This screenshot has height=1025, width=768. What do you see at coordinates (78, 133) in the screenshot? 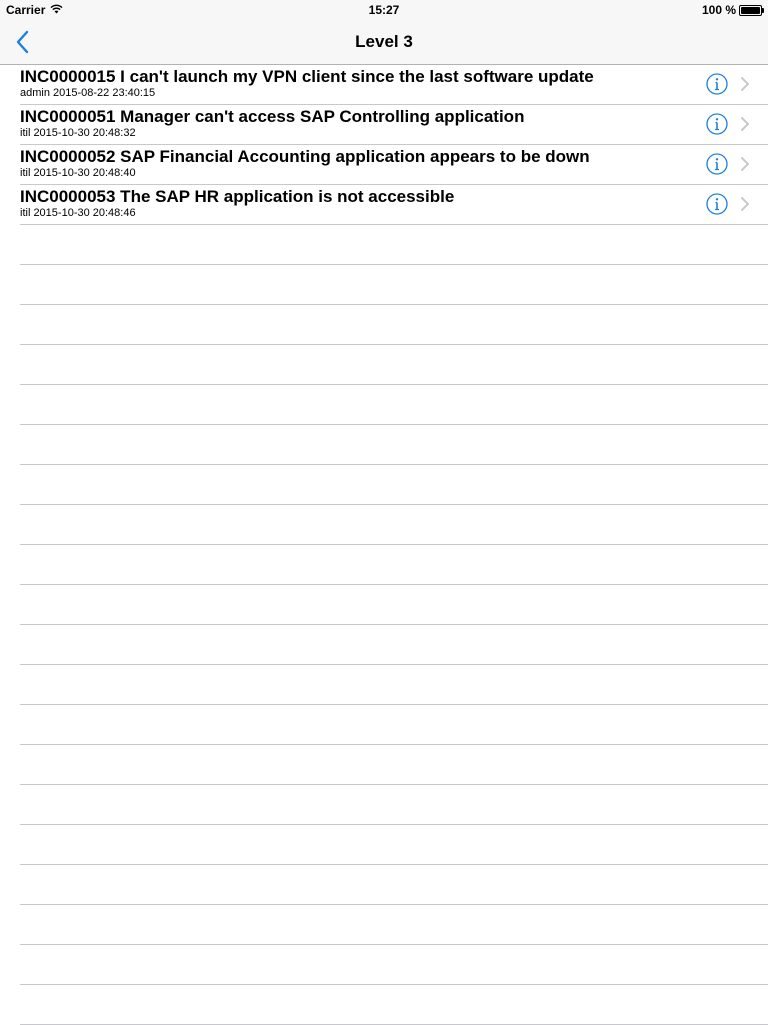
I see `incident-subtitle: itil 2015-10-30 20:48:32` at bounding box center [78, 133].